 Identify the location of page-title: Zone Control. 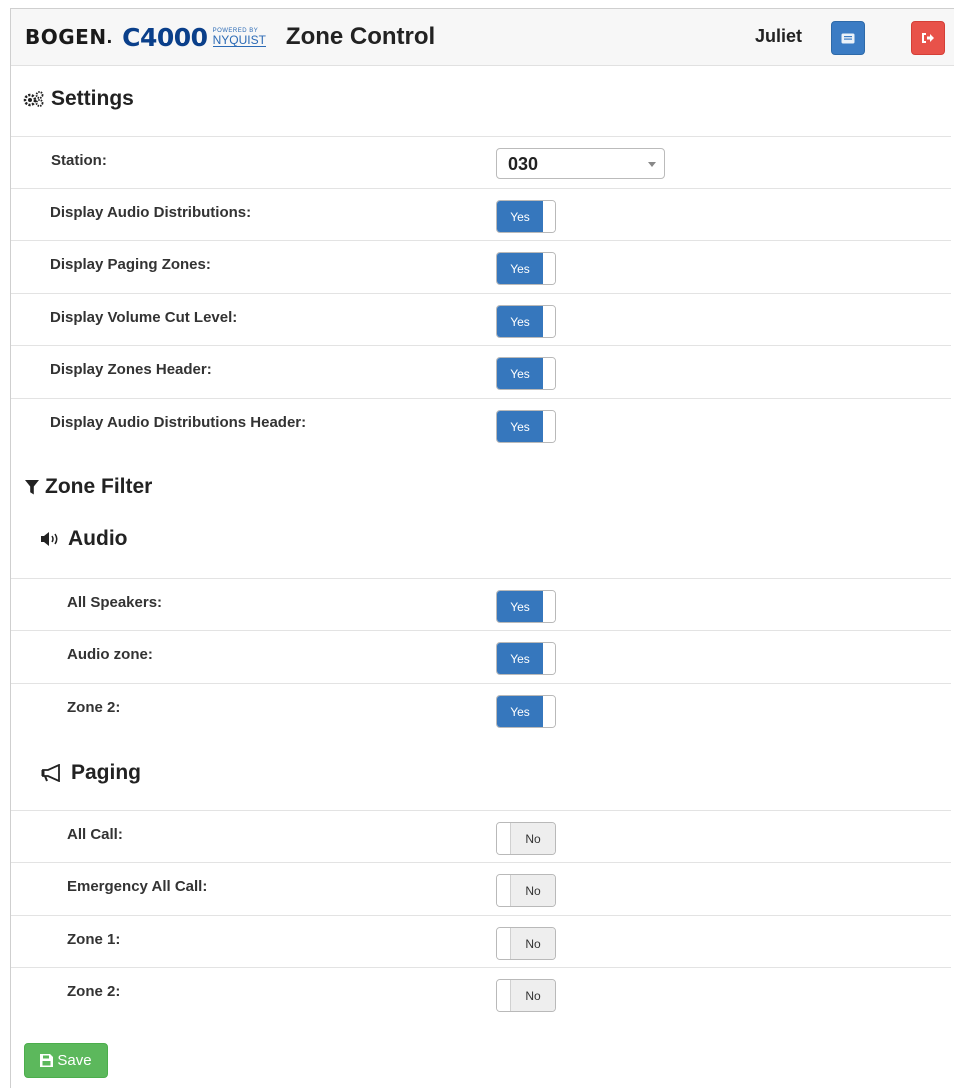
(360, 36).